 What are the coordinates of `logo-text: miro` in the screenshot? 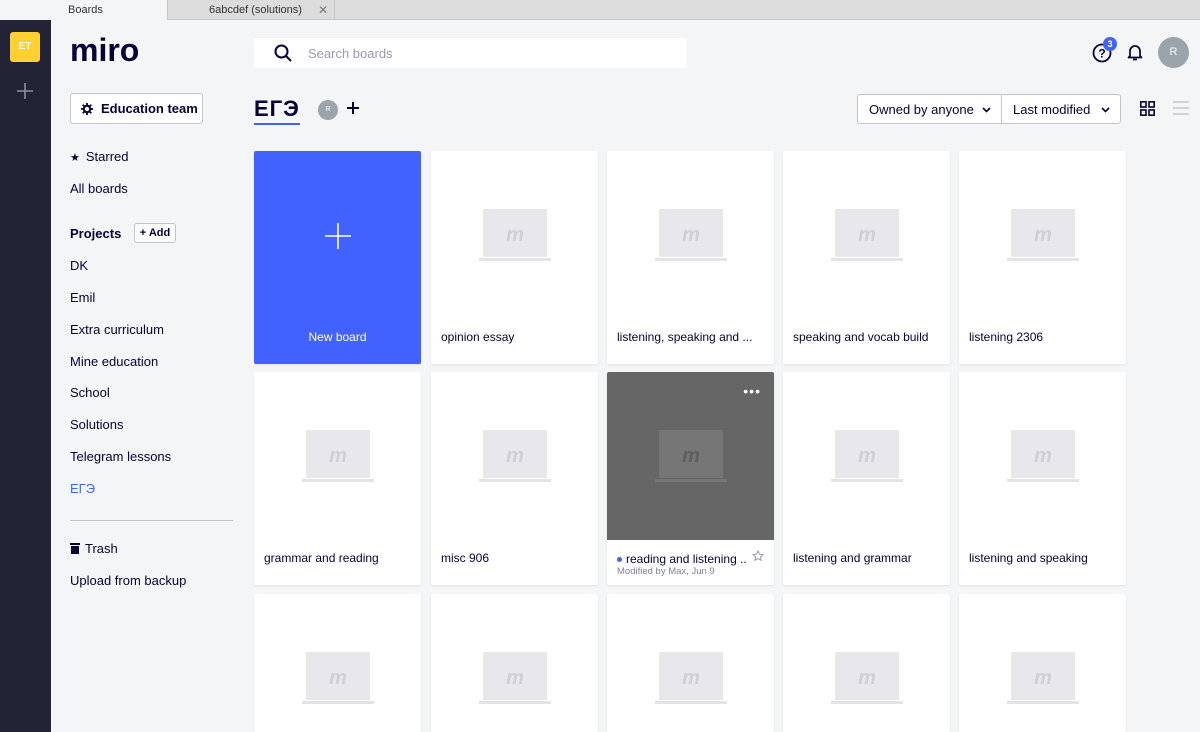 It's located at (104, 49).